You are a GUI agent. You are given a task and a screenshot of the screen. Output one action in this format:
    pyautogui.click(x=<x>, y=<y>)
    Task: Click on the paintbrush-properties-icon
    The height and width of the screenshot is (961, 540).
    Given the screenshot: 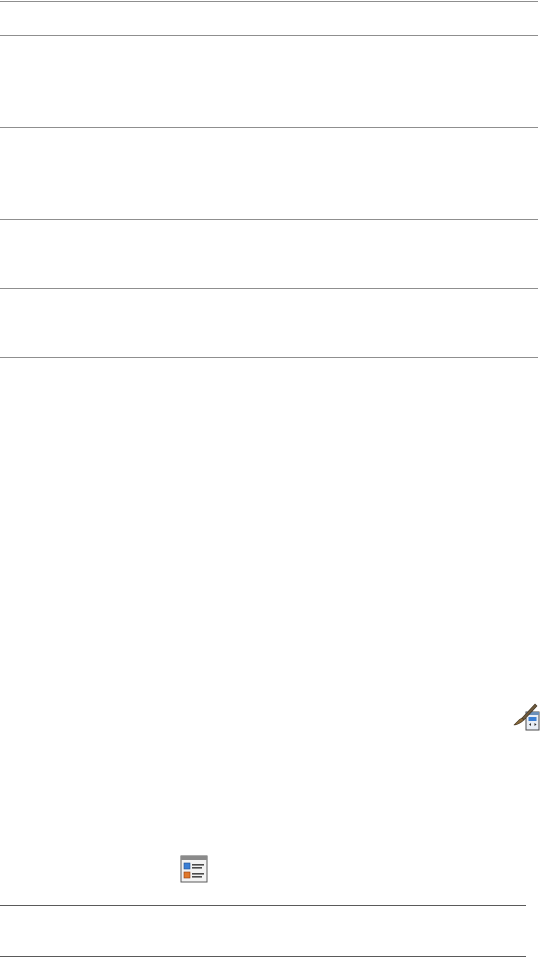 What is the action you would take?
    pyautogui.click(x=526, y=717)
    